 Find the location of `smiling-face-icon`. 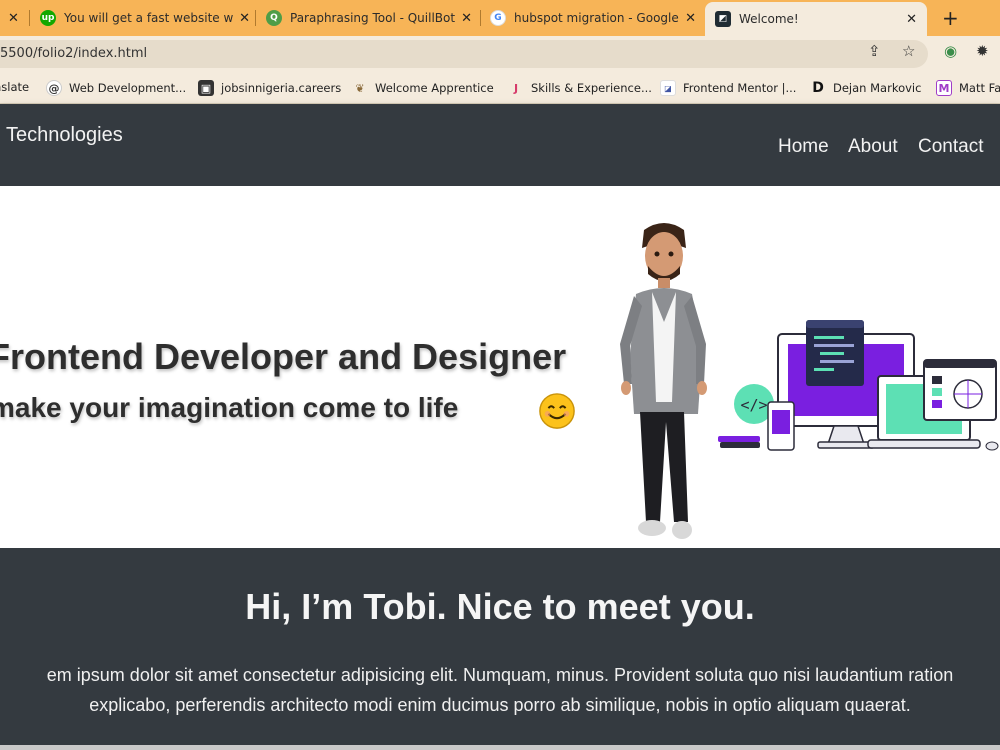

smiling-face-icon is located at coordinates (557, 411).